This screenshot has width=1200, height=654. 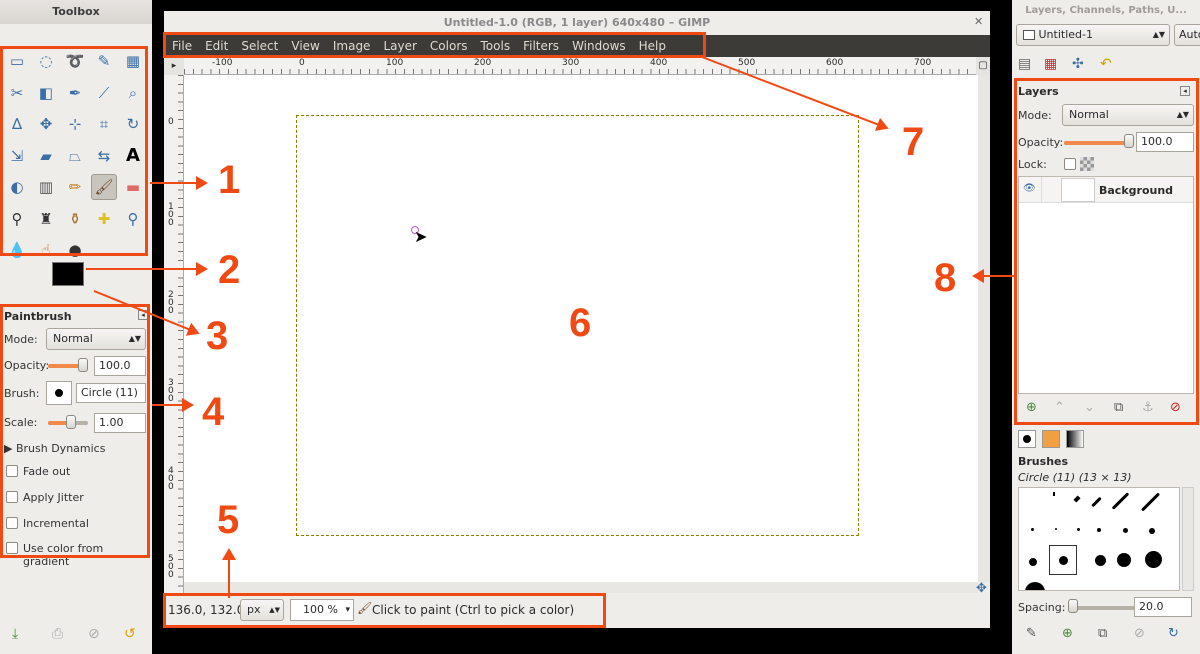 I want to click on annotation-number: 1, so click(x=229, y=180).